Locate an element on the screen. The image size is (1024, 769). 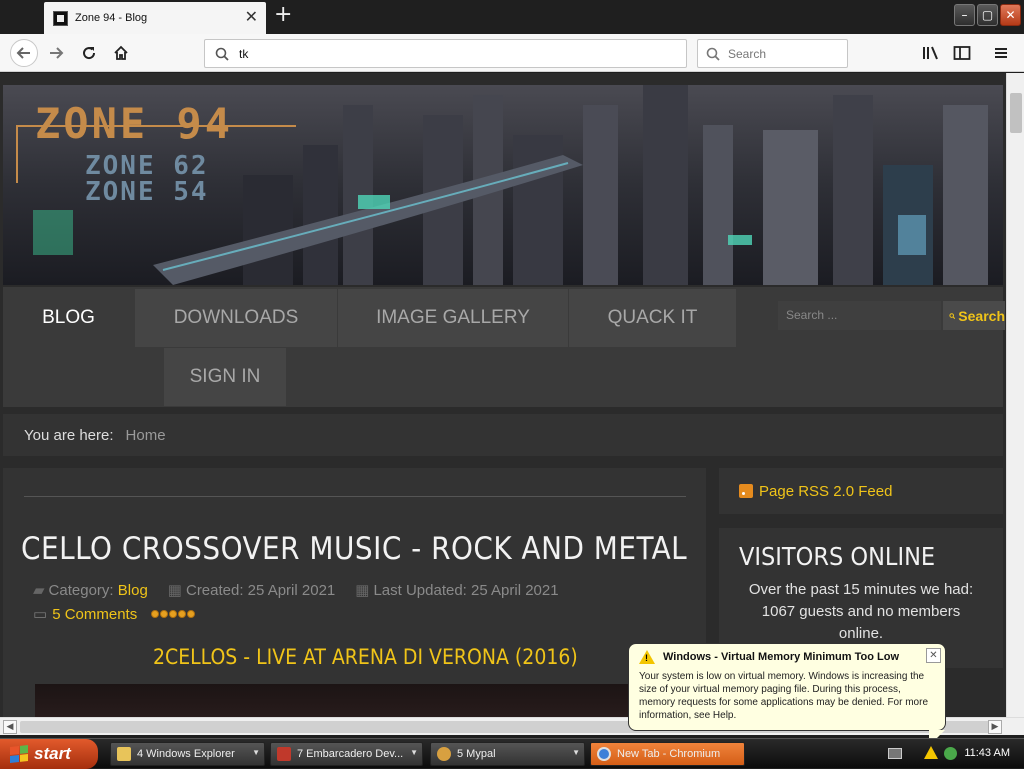
menu-item-sign-in: SIGN IN is located at coordinates (225, 377).